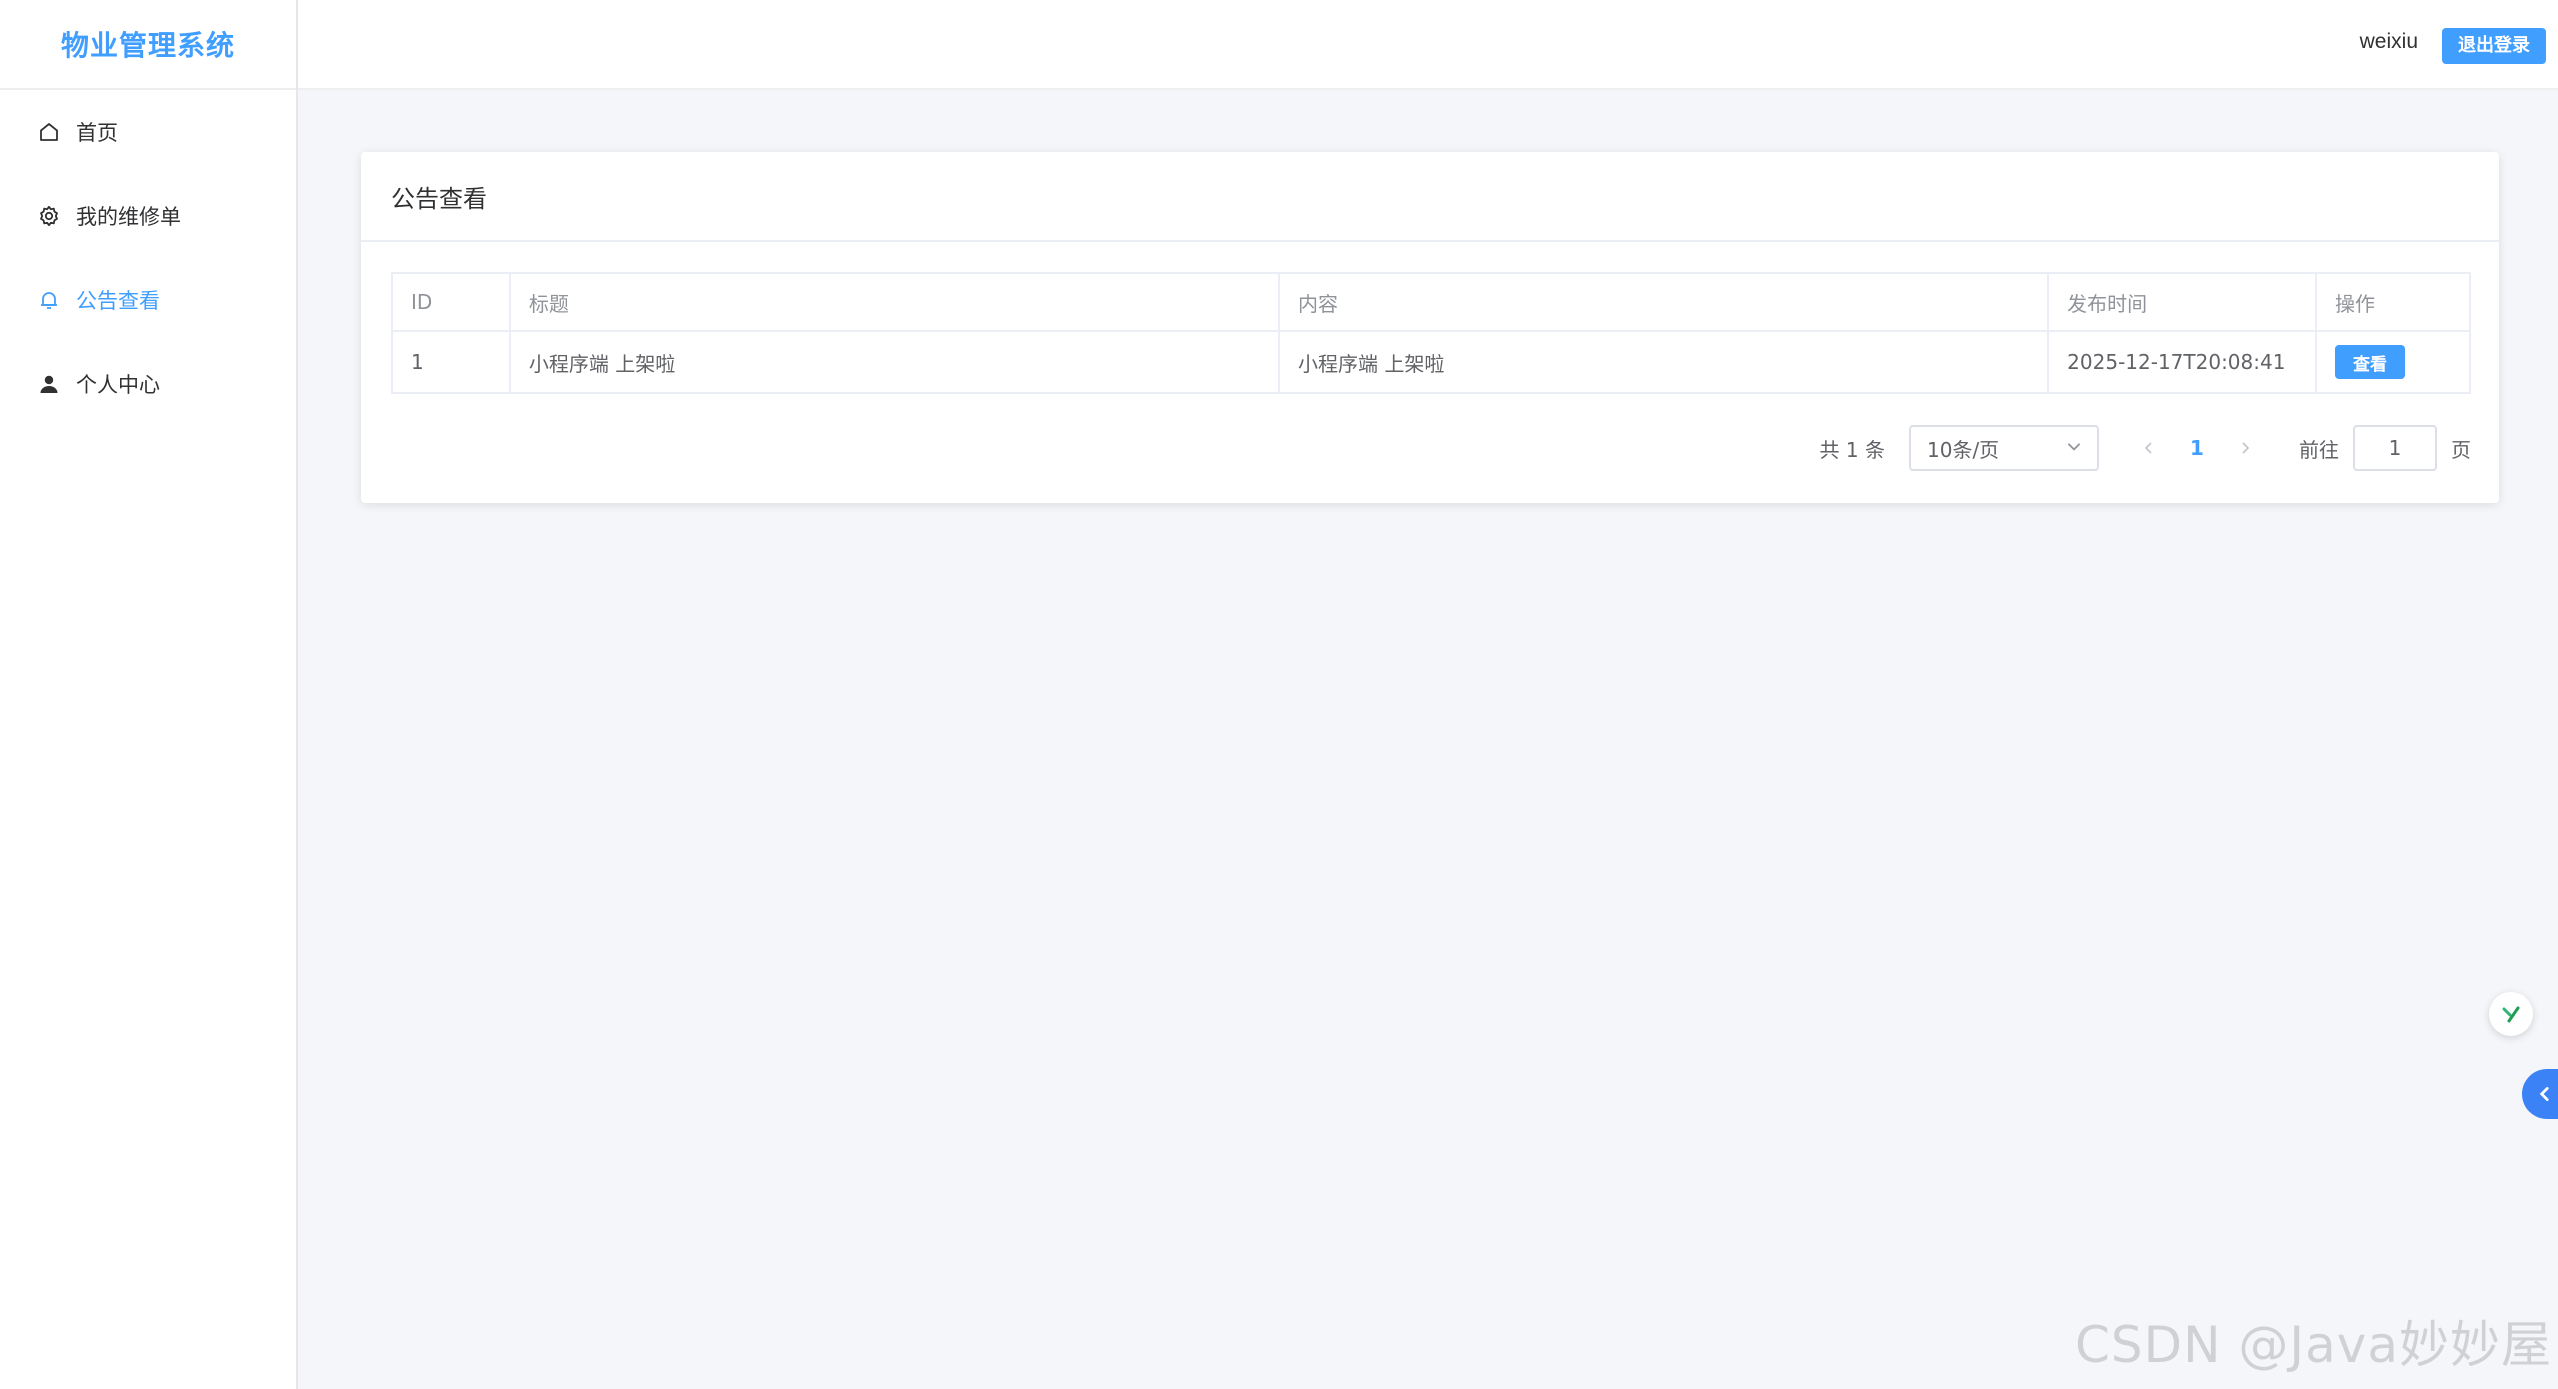 The image size is (2558, 1389). I want to click on chevron-down-icon, so click(2074, 448).